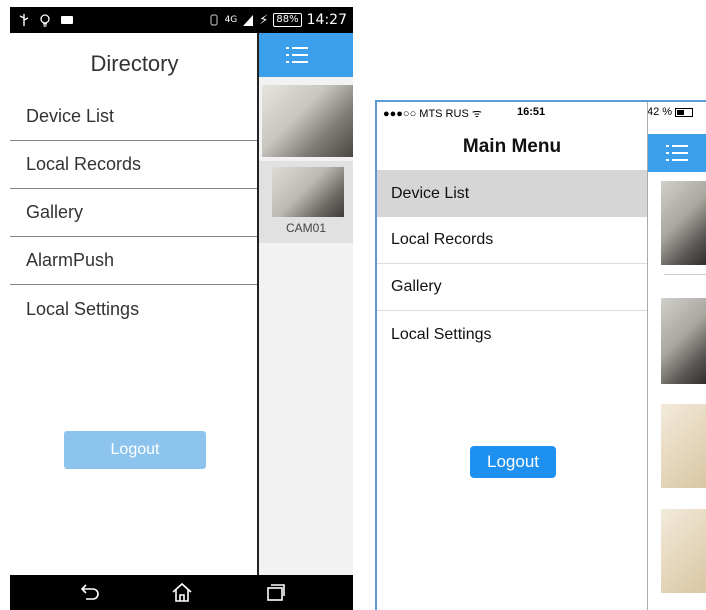  I want to click on status-time: 14:27, so click(326, 20).